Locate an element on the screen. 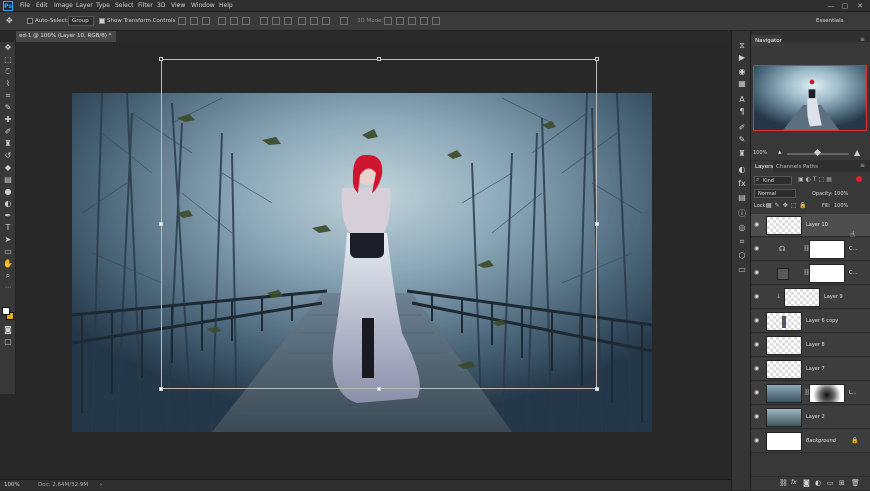  distribute-top-icon is located at coordinates (264, 21).